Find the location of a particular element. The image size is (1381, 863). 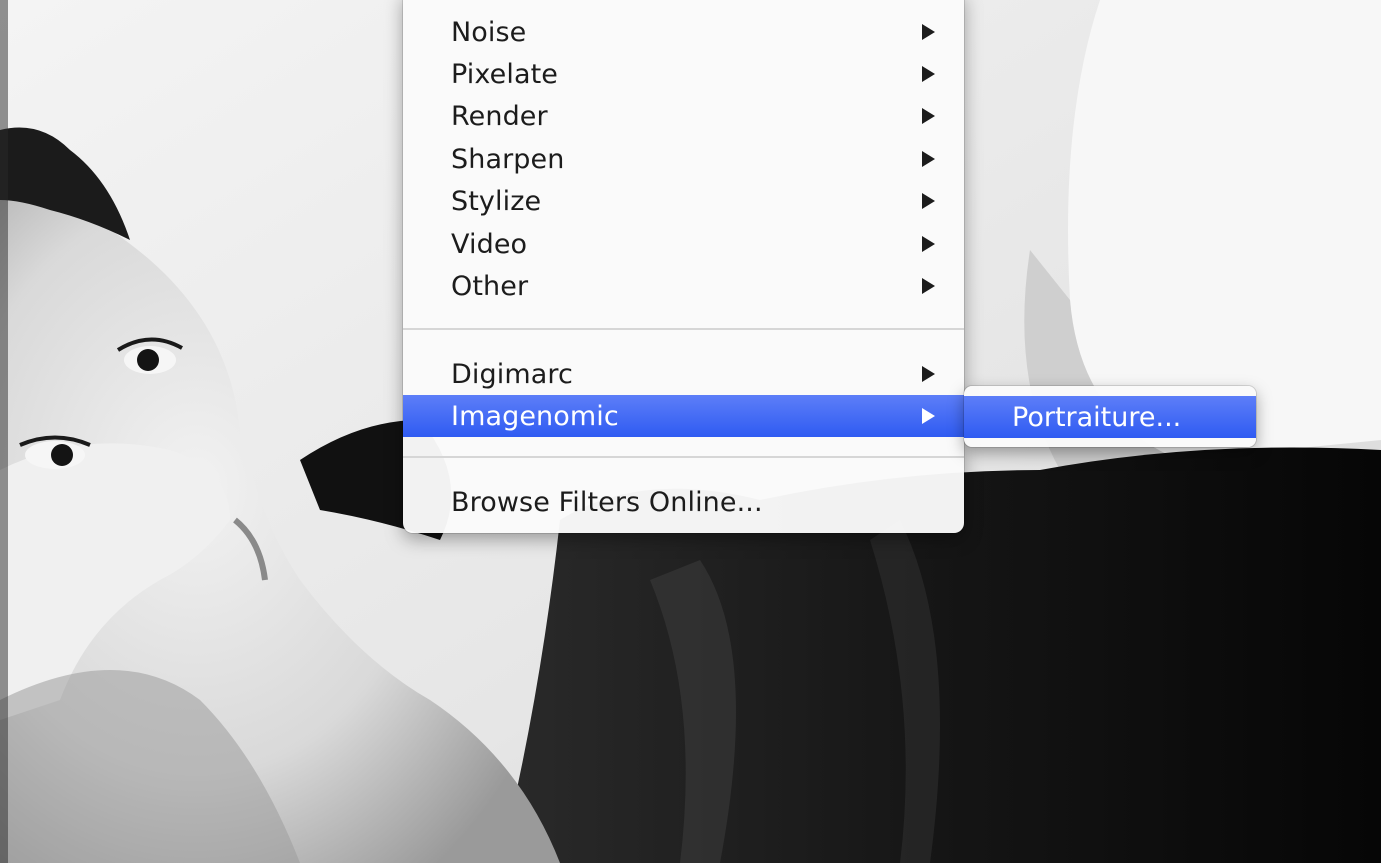

menu-item-imagenomic: Imagenomic is located at coordinates (683, 416).